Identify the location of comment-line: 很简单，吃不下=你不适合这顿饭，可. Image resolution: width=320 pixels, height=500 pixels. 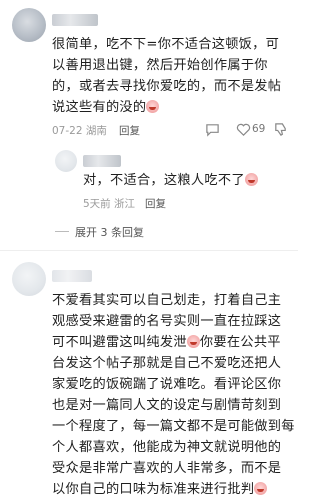
(166, 44).